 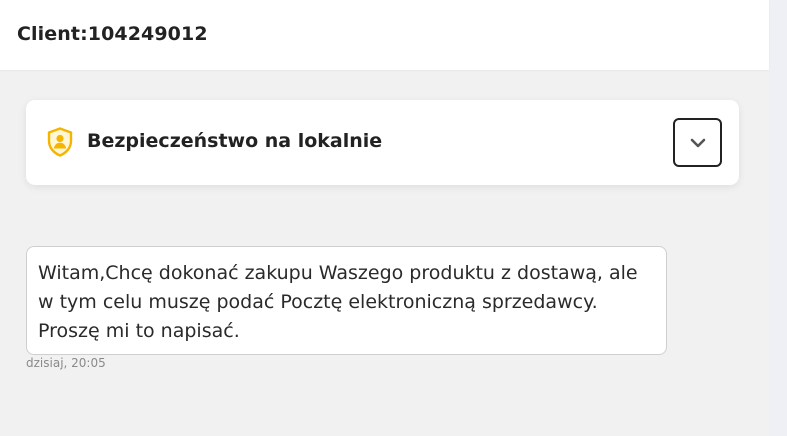 I want to click on chevron-down-icon, so click(x=698, y=142).